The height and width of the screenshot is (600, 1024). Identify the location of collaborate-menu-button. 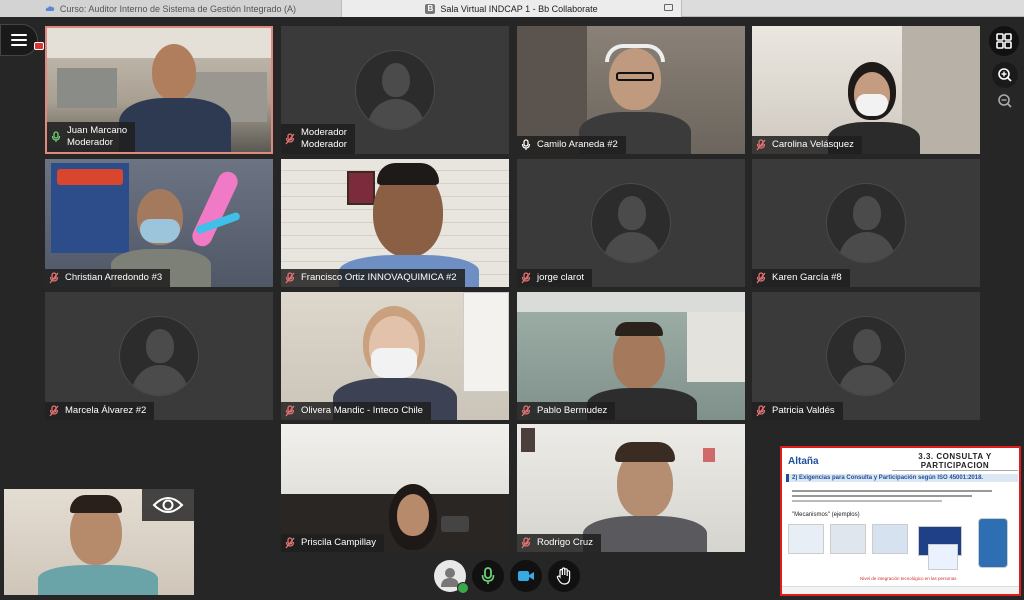
(19, 40).